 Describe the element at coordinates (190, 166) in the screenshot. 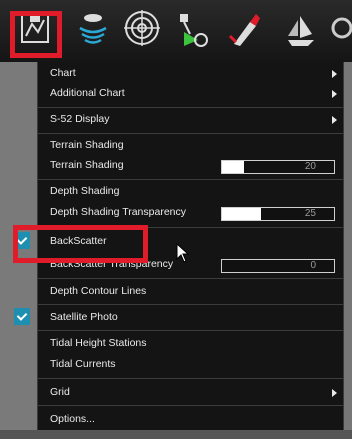

I see `menu-item-terrain-shading: Terrain Shading 20` at that location.